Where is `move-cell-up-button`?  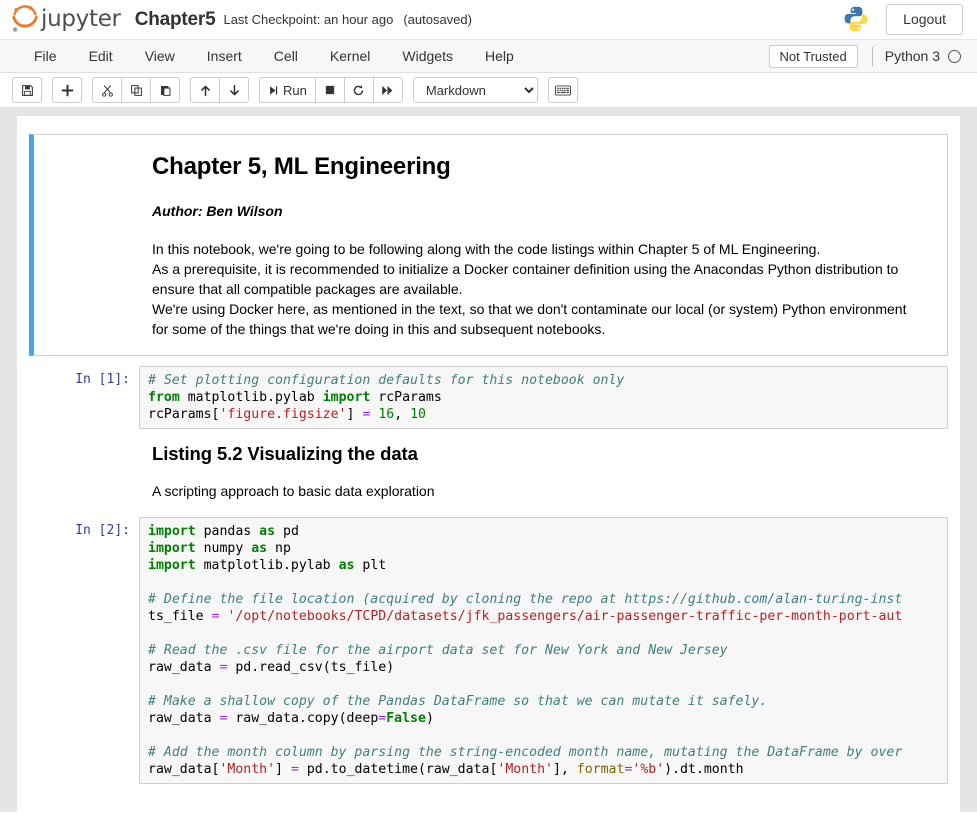
move-cell-up-button is located at coordinates (205, 90).